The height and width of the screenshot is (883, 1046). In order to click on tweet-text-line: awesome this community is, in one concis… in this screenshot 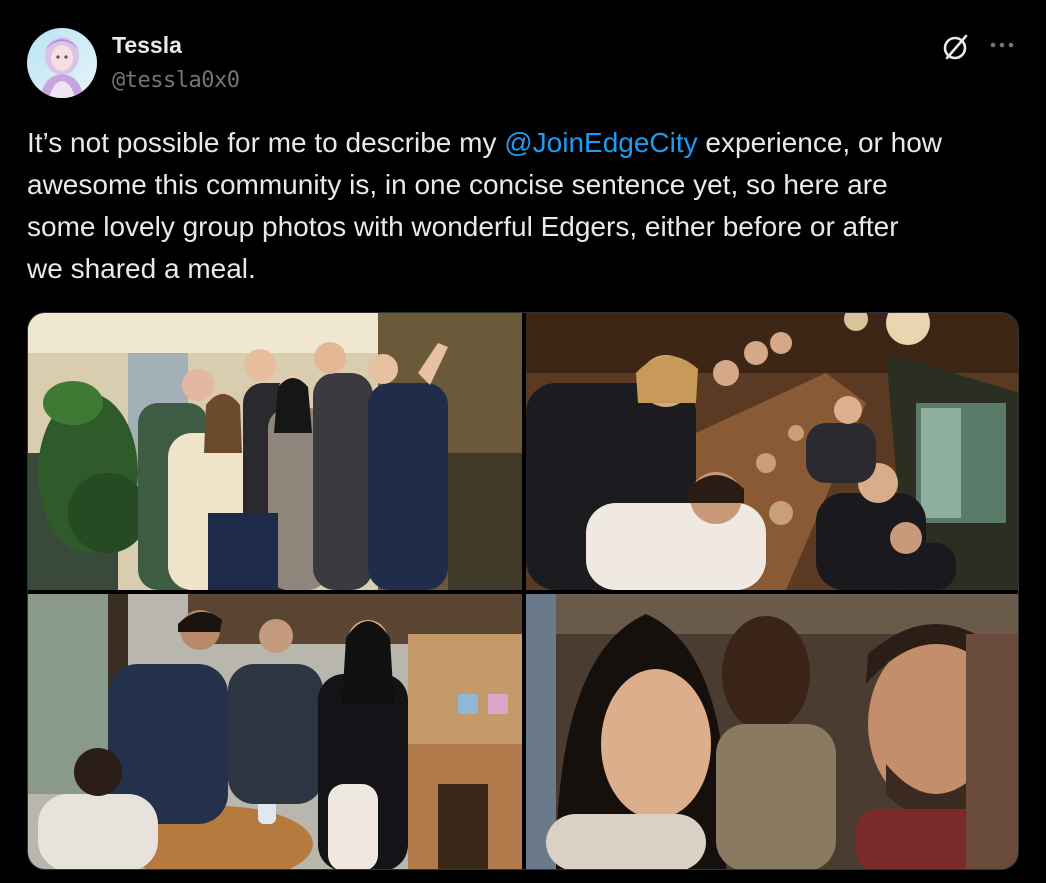, I will do `click(457, 184)`.